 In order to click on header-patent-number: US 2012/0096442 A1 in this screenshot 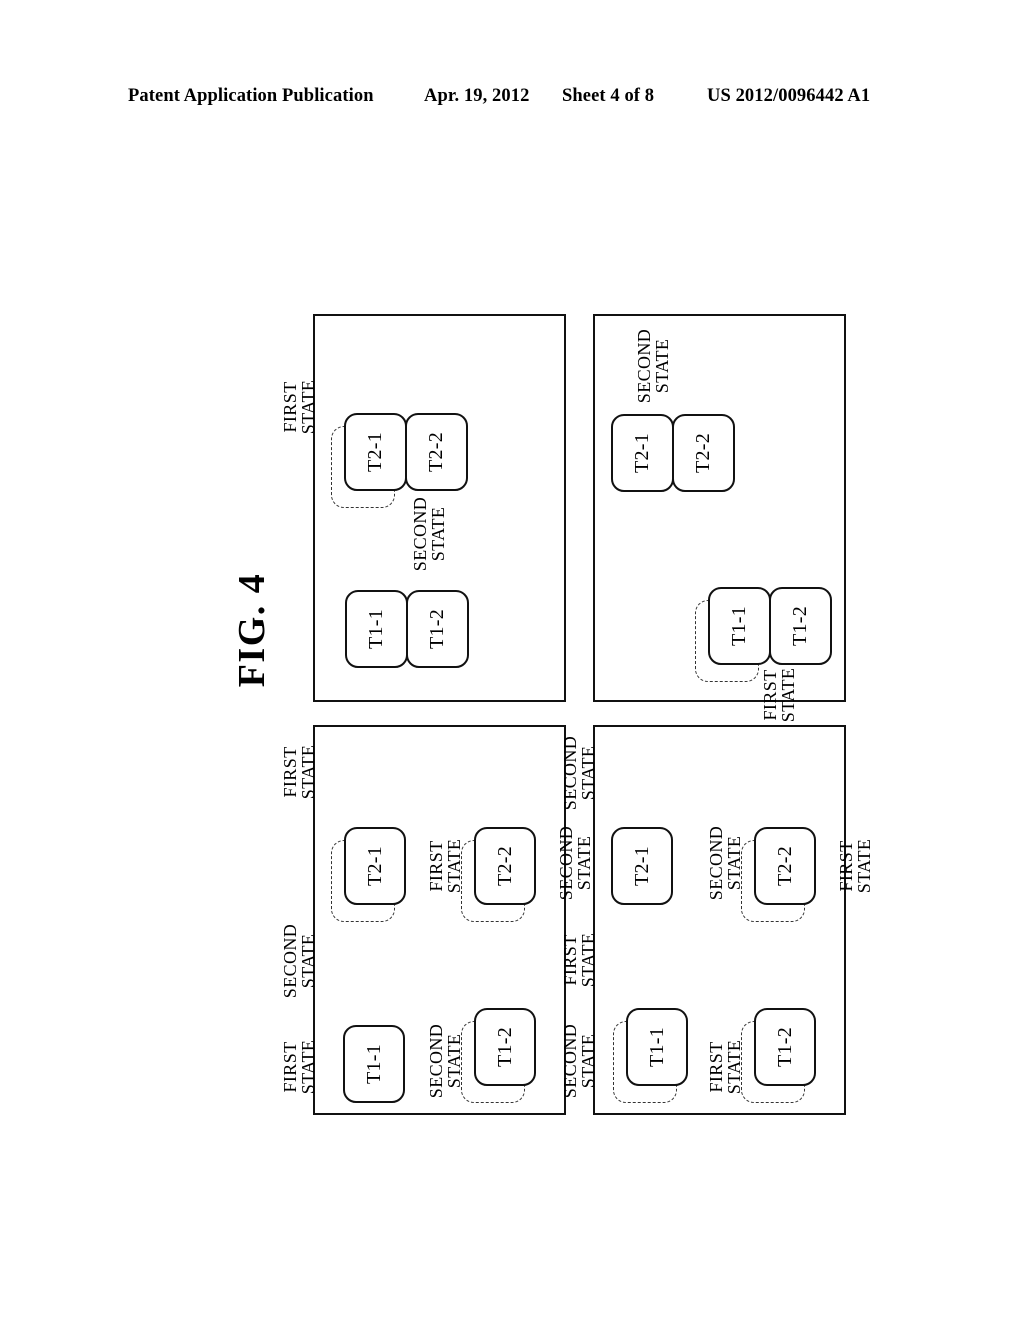, I will do `click(789, 96)`.